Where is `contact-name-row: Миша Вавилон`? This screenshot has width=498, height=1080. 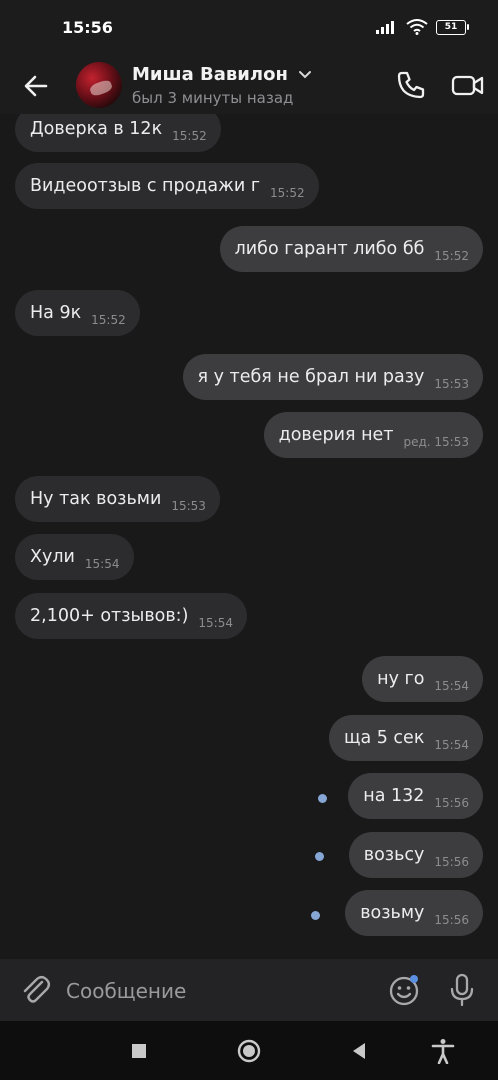 contact-name-row: Миша Вавилон is located at coordinates (222, 74).